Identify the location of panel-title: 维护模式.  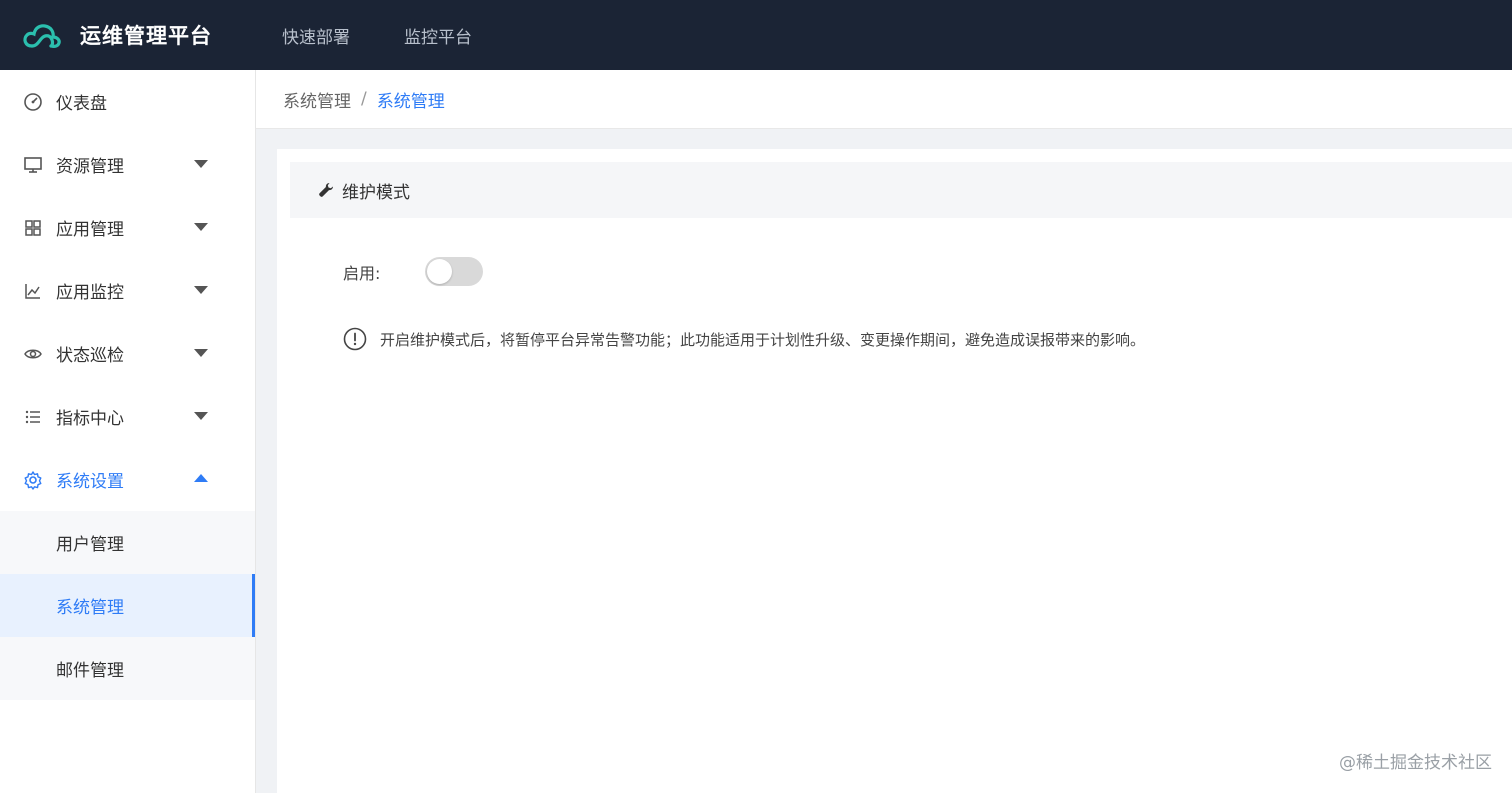
(376, 192).